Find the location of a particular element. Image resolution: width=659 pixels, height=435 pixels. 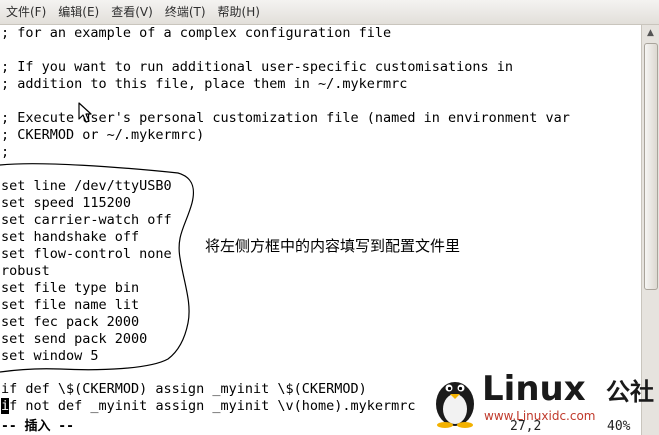

insert-mode-indicator: -- 插入 -- is located at coordinates (37, 426).